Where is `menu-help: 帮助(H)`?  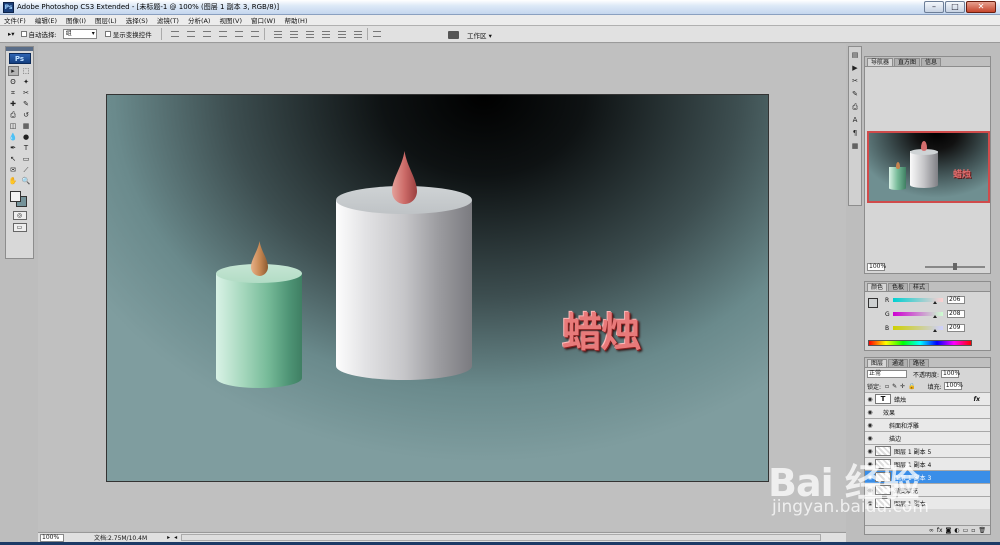
menu-help: 帮助(H) is located at coordinates (296, 20).